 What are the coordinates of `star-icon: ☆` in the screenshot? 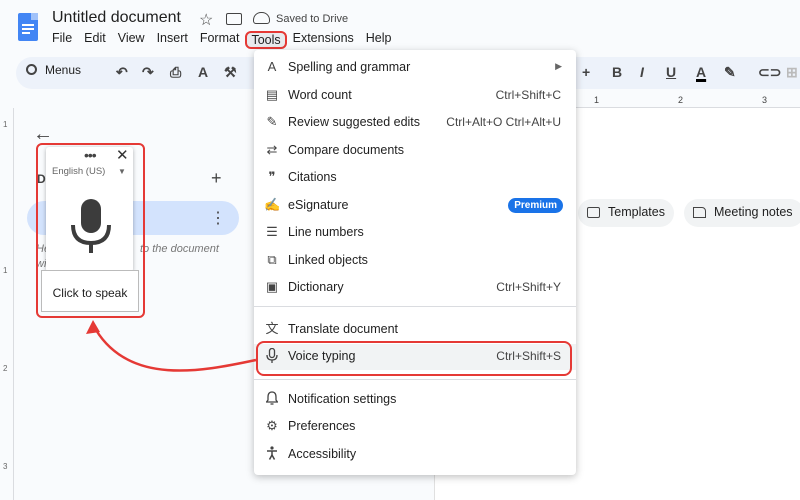 It's located at (206, 20).